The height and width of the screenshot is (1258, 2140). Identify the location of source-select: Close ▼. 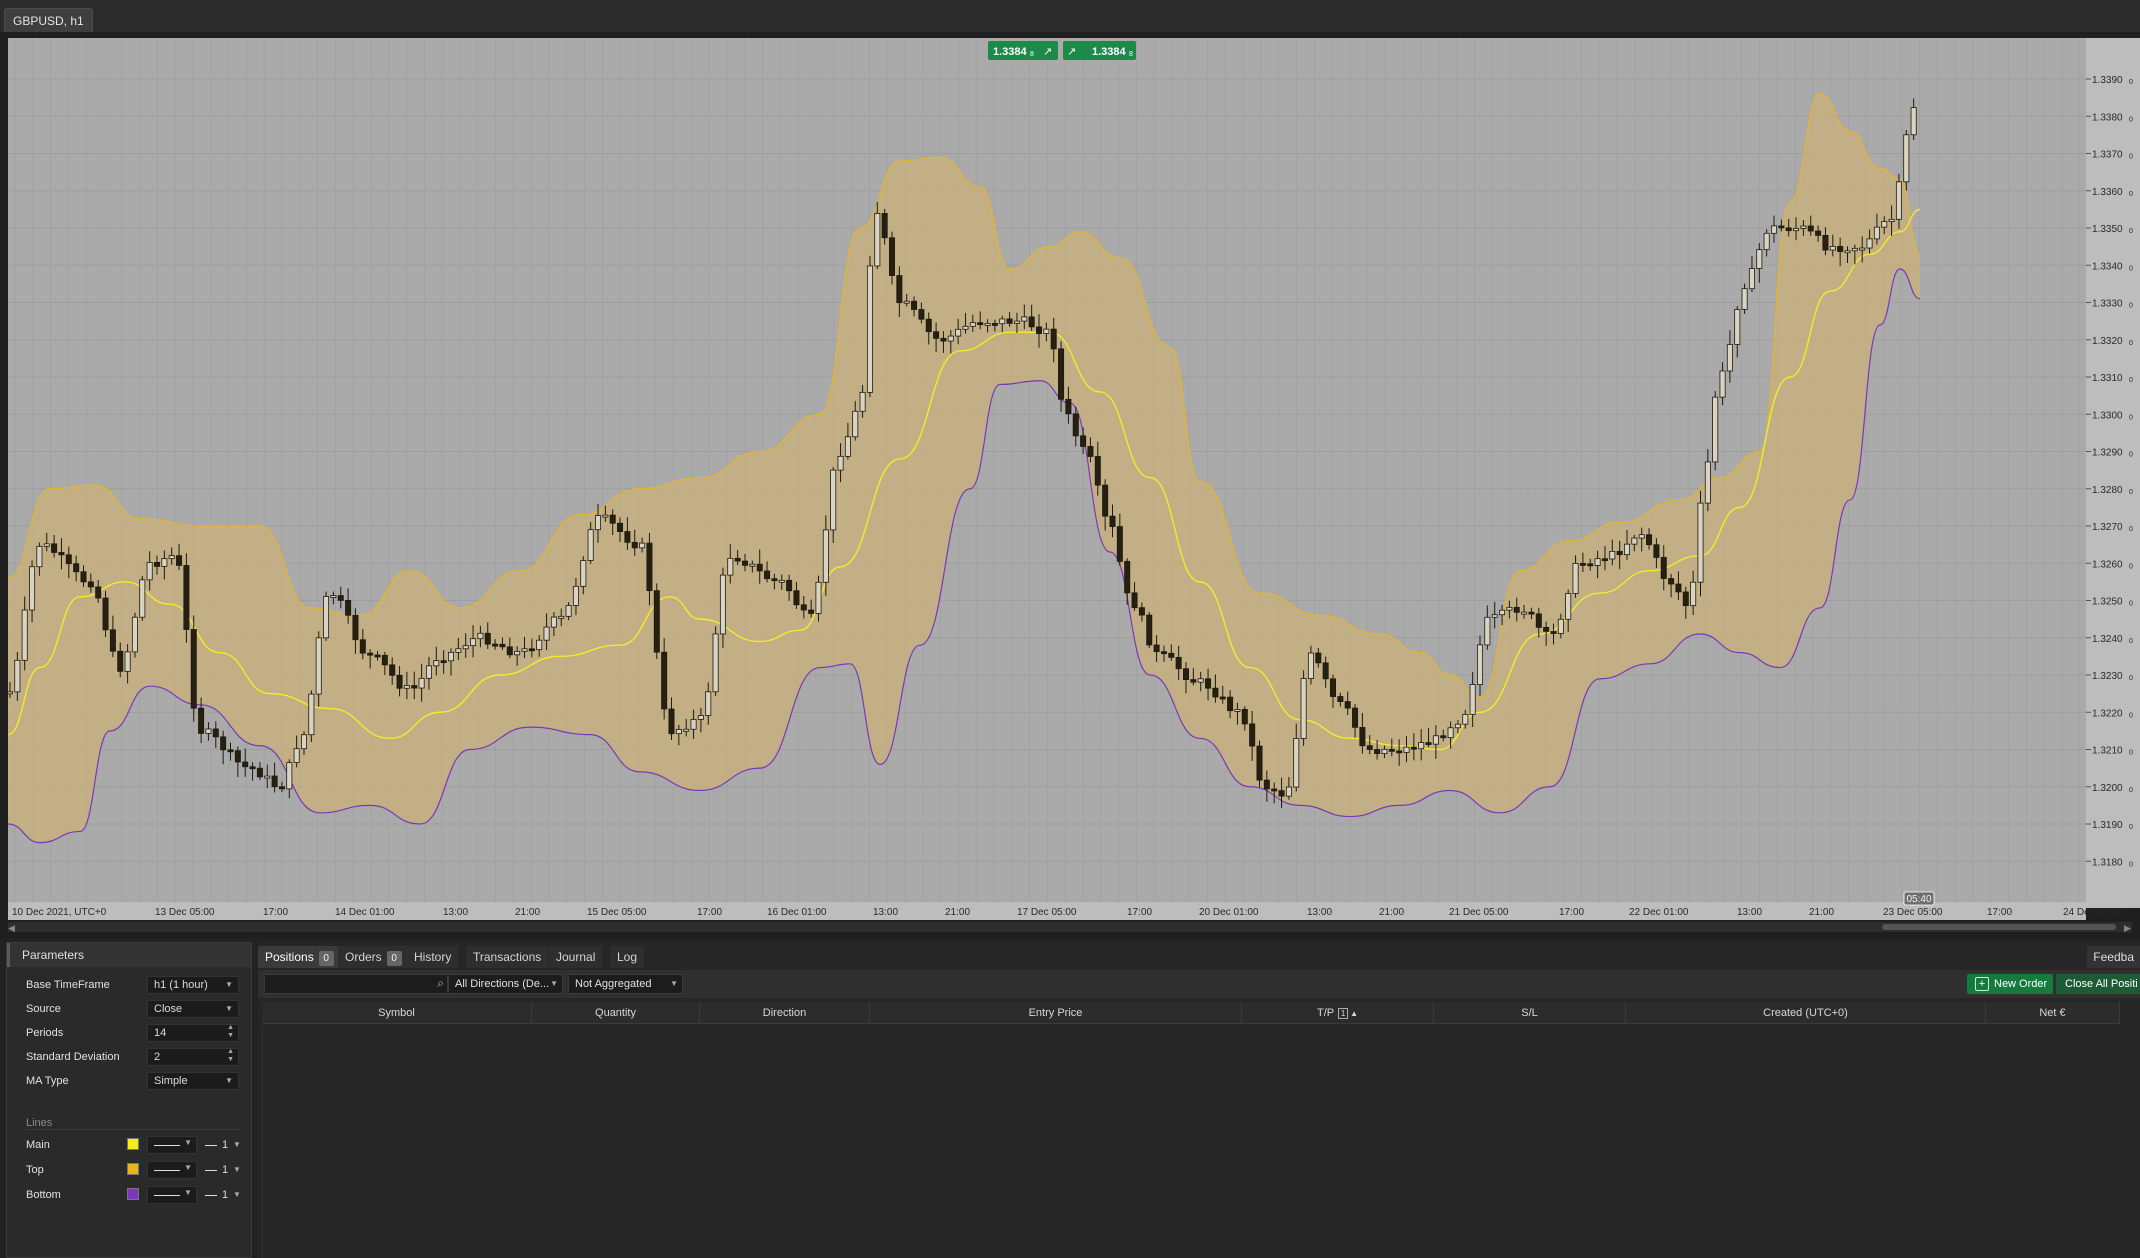
(193, 1009).